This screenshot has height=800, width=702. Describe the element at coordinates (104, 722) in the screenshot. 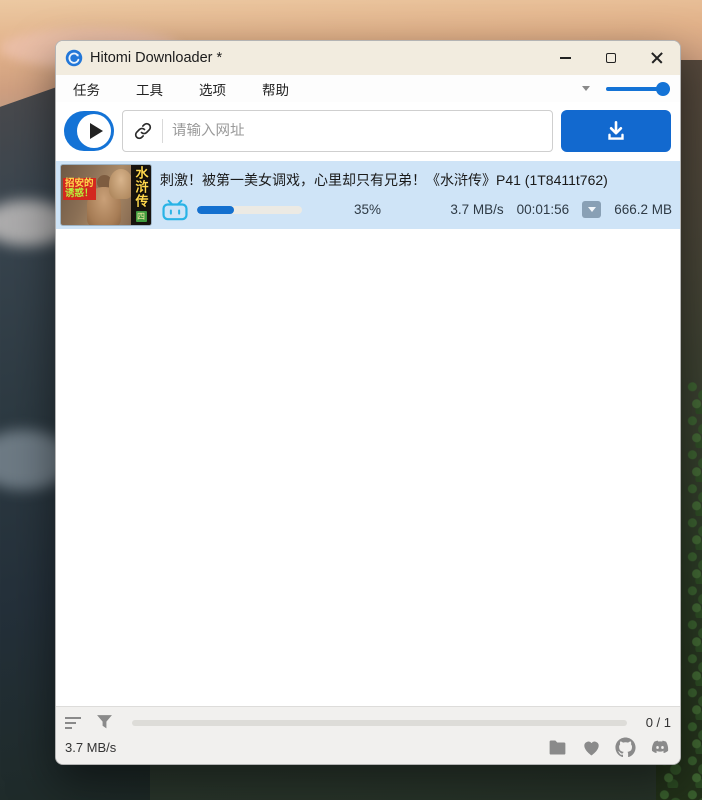

I see `filter-icon` at that location.